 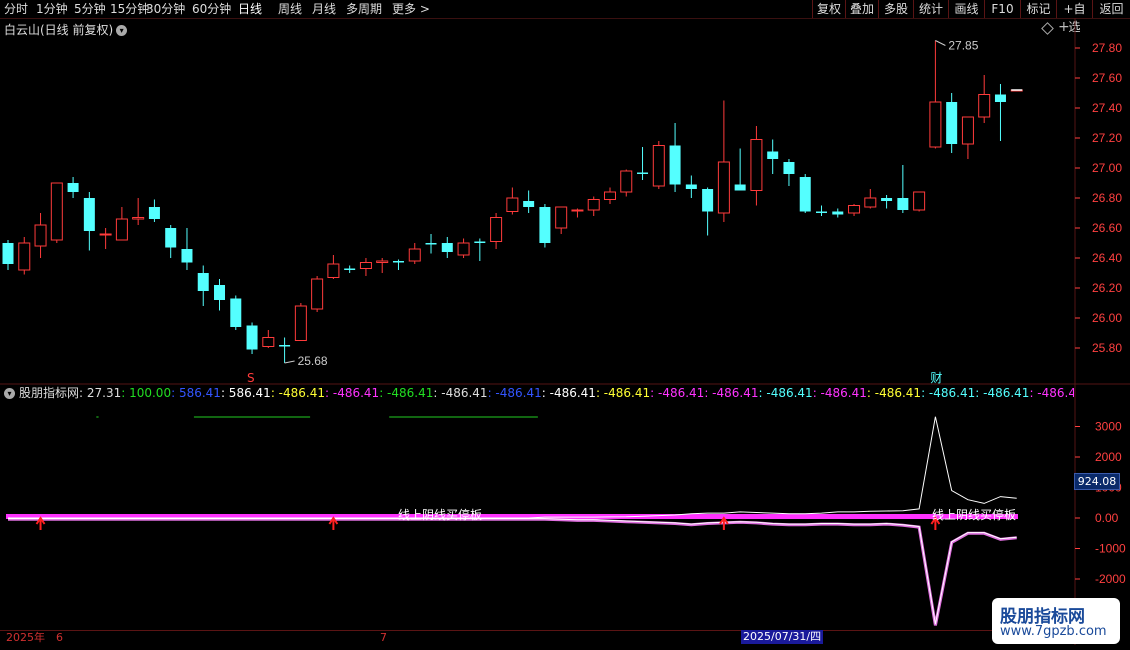 I want to click on high-label: 27.85, so click(x=963, y=46).